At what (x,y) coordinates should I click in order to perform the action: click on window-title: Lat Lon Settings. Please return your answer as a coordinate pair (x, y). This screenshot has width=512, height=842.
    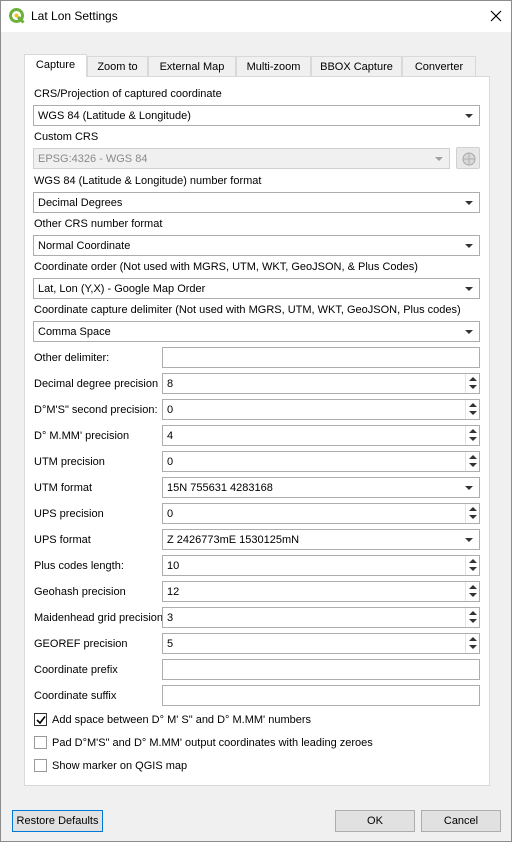
    Looking at the image, I should click on (74, 16).